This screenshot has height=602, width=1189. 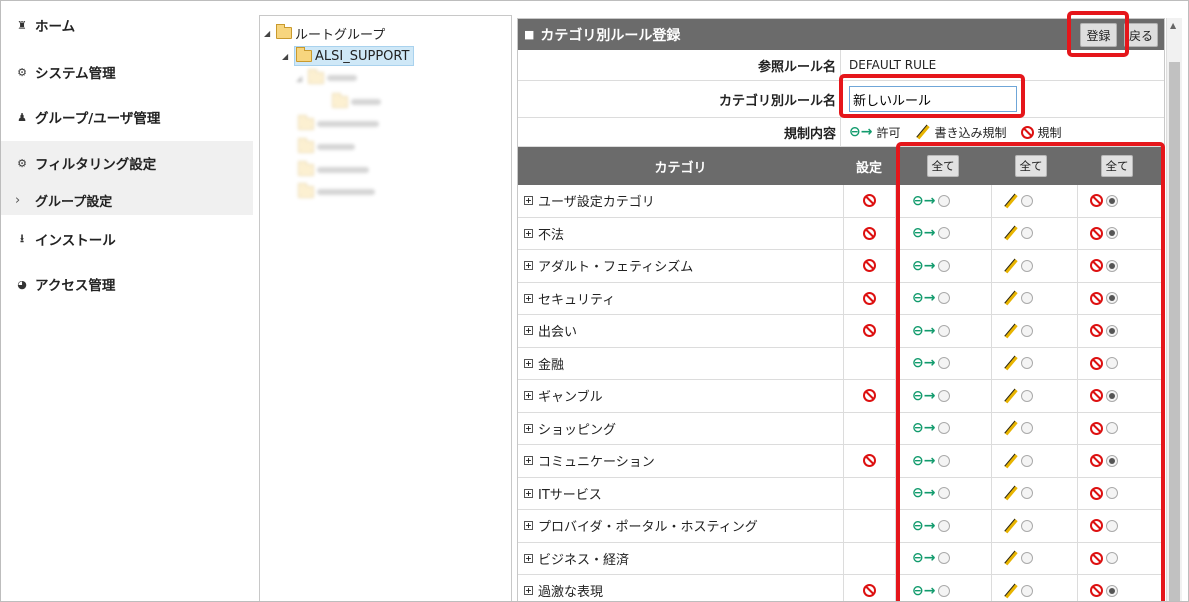 I want to click on vertical-scrollbar: ▲, so click(x=1174, y=309).